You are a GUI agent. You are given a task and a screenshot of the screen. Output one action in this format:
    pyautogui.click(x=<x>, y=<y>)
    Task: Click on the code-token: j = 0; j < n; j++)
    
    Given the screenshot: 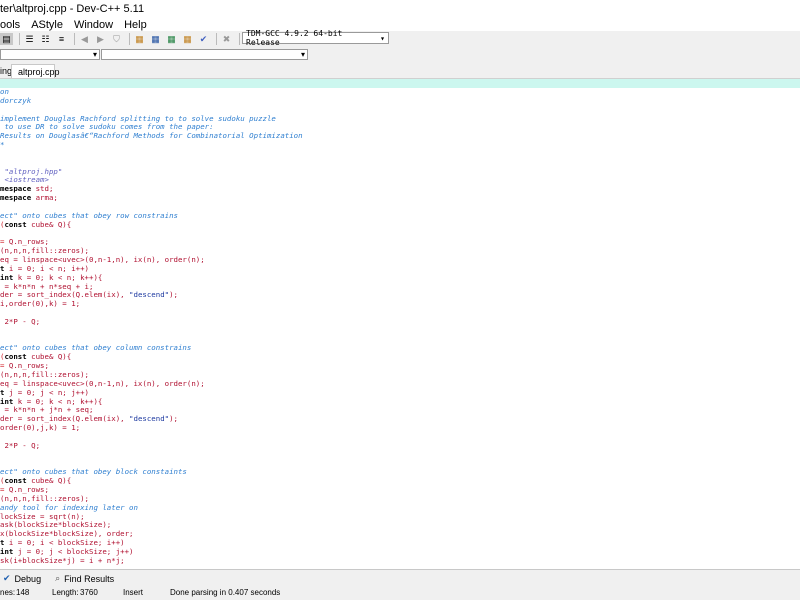 What is the action you would take?
    pyautogui.click(x=46, y=392)
    